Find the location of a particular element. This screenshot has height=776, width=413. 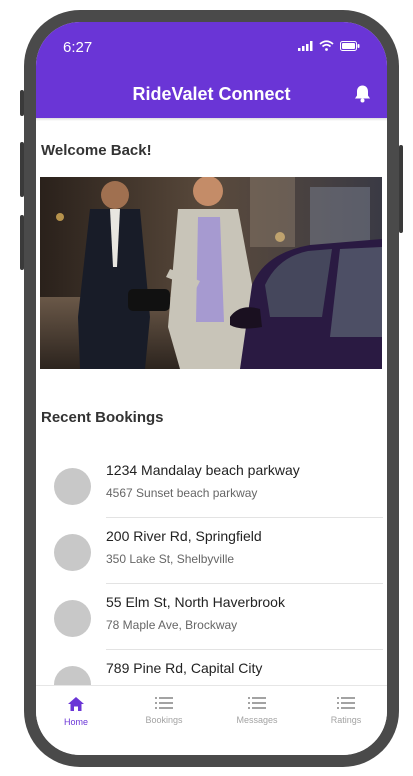

battery-icon is located at coordinates (350, 45).